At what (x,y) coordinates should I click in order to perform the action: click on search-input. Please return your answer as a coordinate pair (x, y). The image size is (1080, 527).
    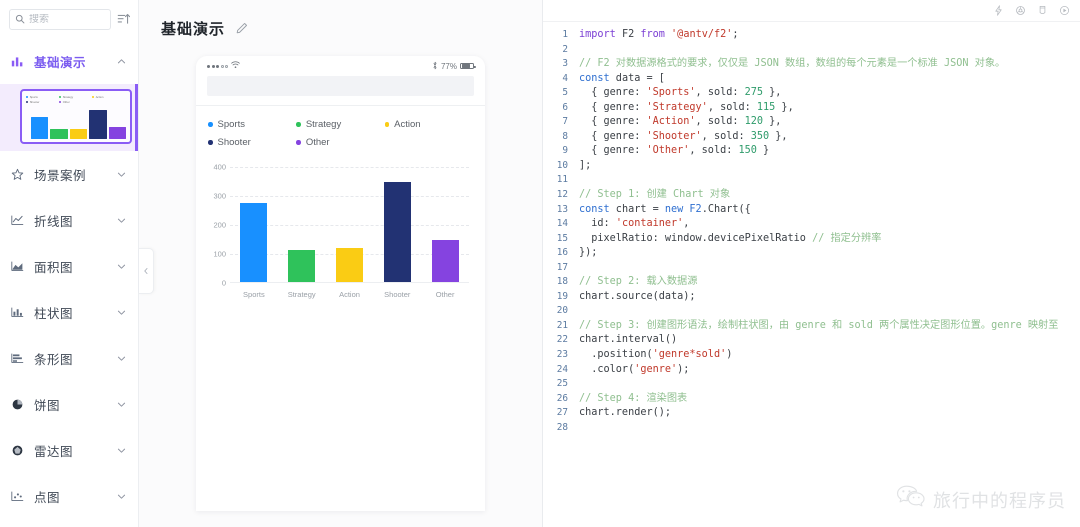
    Looking at the image, I should click on (67, 19).